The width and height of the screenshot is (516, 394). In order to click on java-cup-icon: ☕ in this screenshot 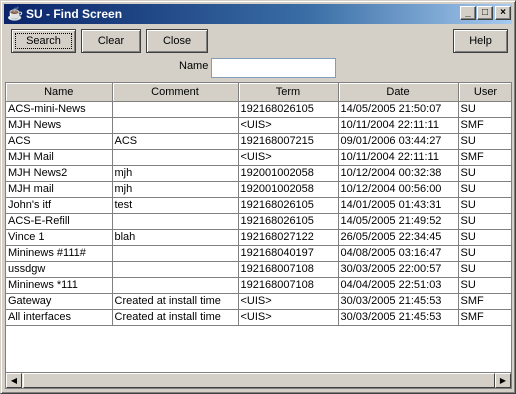, I will do `click(15, 13)`.